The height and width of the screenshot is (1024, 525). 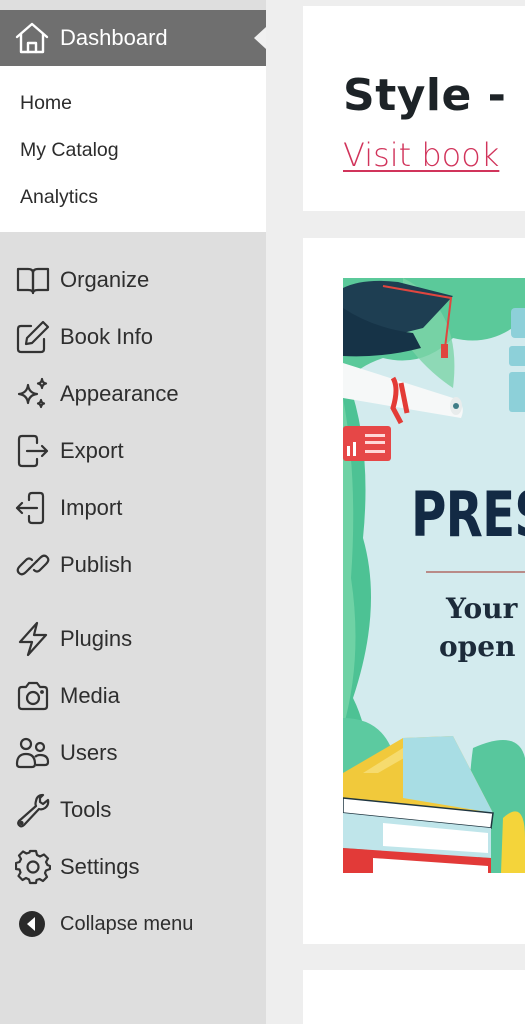 I want to click on sidebar-item-export: Export, so click(x=133, y=451).